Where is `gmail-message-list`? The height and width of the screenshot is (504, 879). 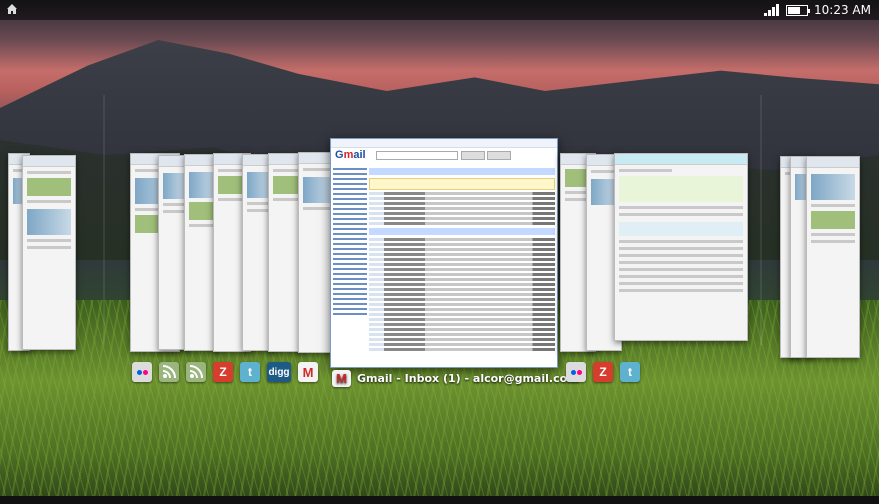 gmail-message-list is located at coordinates (462, 265).